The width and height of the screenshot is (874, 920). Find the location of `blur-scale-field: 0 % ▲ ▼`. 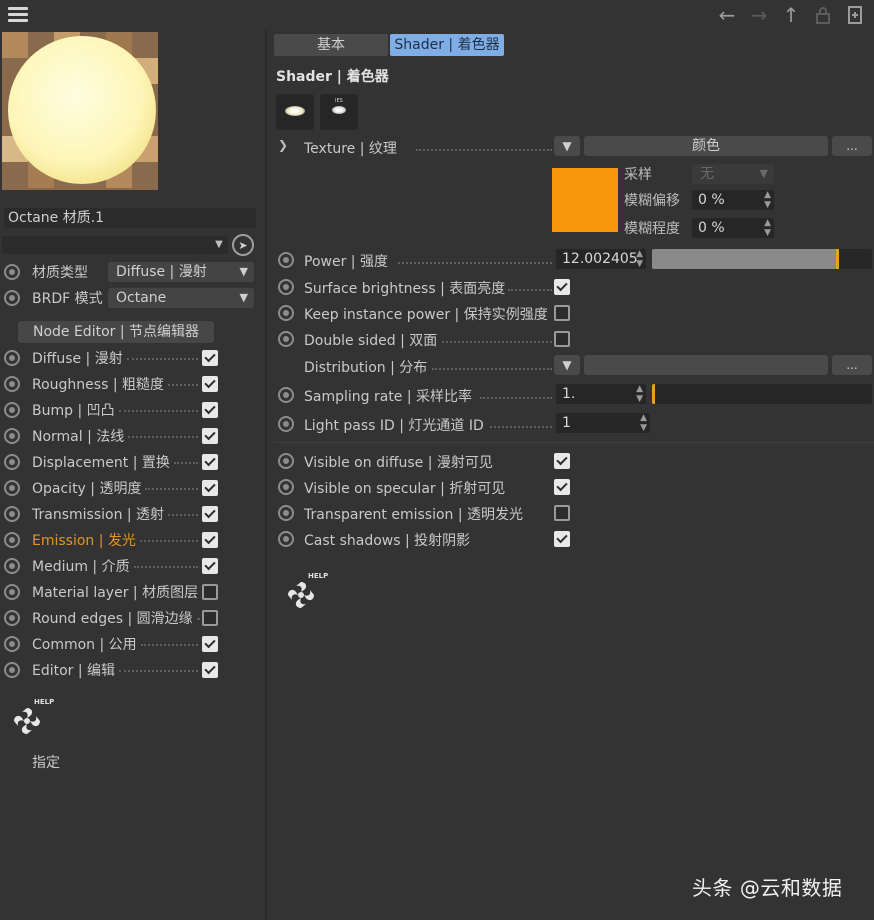

blur-scale-field: 0 % ▲ ▼ is located at coordinates (733, 228).